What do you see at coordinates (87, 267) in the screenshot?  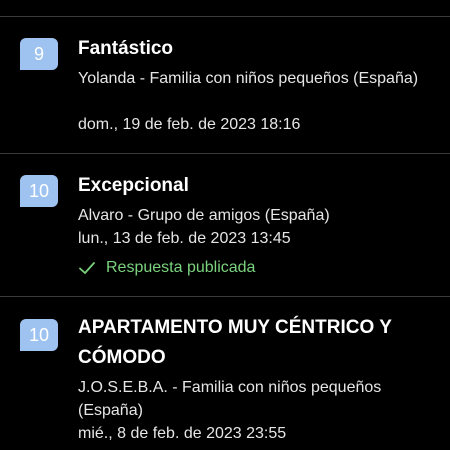 I see `checkmark-icon` at bounding box center [87, 267].